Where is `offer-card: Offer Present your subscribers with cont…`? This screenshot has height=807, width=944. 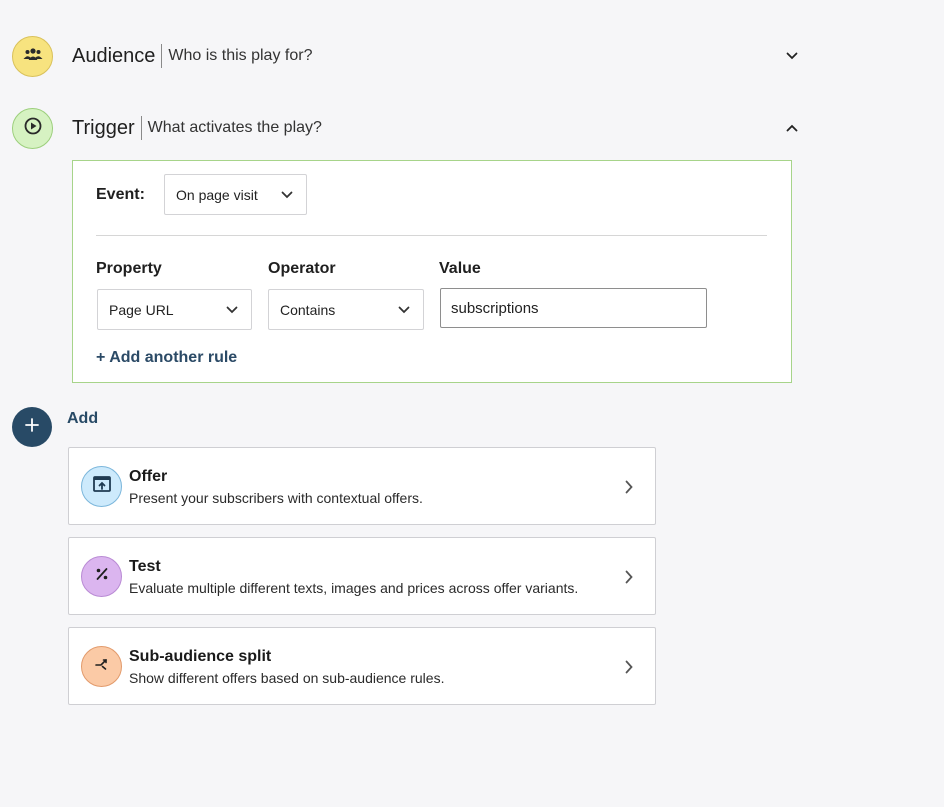 offer-card: Offer Present your subscribers with cont… is located at coordinates (362, 486).